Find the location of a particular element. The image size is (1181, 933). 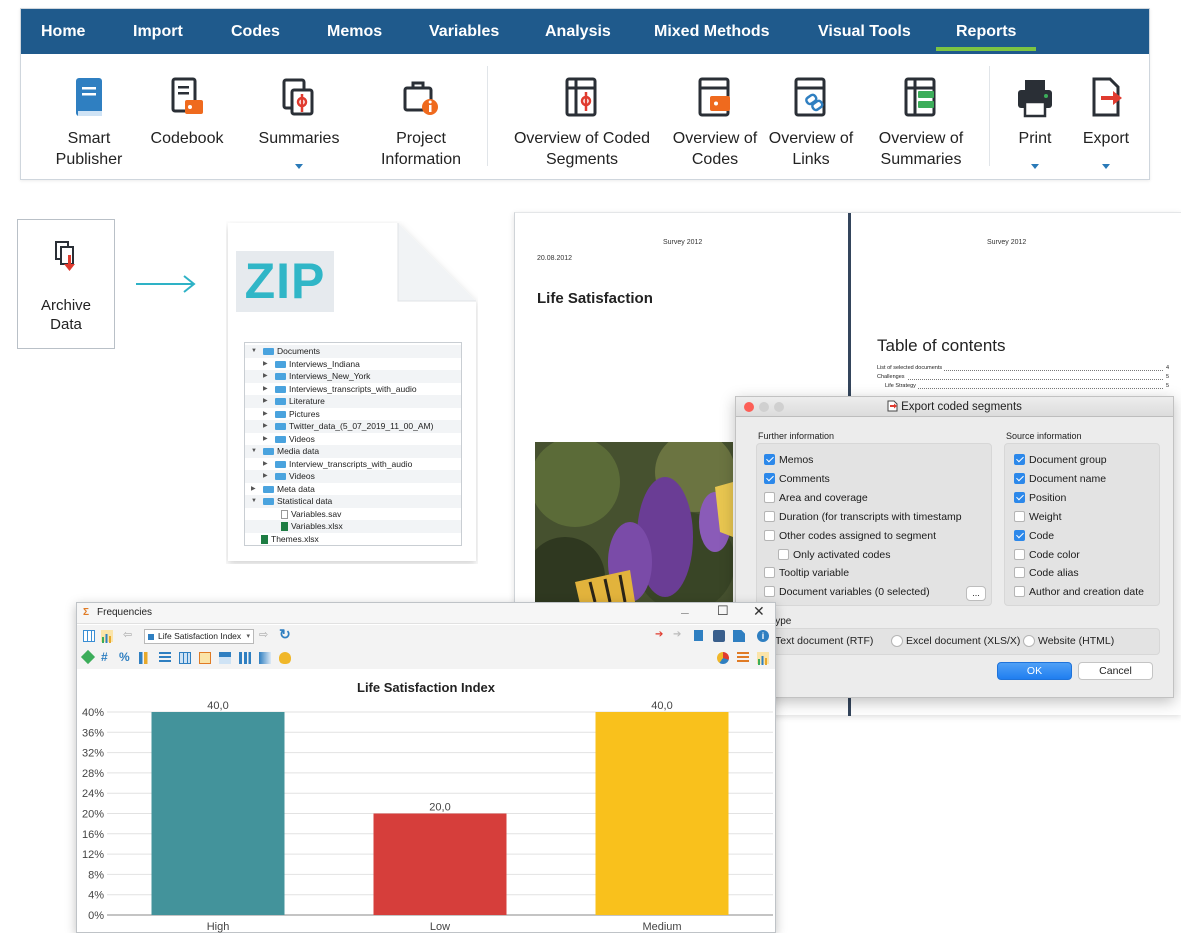

further-info-checkbox-0: Memos is located at coordinates (788, 460).